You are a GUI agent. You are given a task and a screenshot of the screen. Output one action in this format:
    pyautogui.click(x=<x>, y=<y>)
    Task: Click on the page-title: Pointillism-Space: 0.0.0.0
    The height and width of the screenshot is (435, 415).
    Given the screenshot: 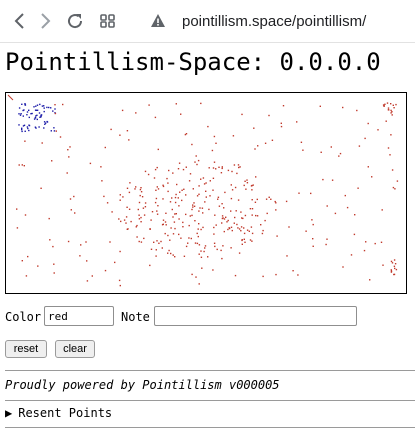 What is the action you would take?
    pyautogui.click(x=193, y=62)
    